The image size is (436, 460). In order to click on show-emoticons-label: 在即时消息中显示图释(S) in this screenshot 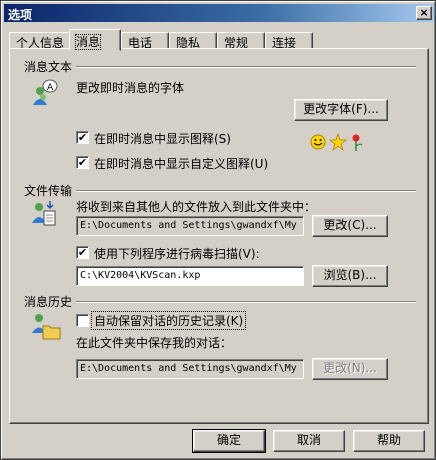, I will do `click(162, 138)`.